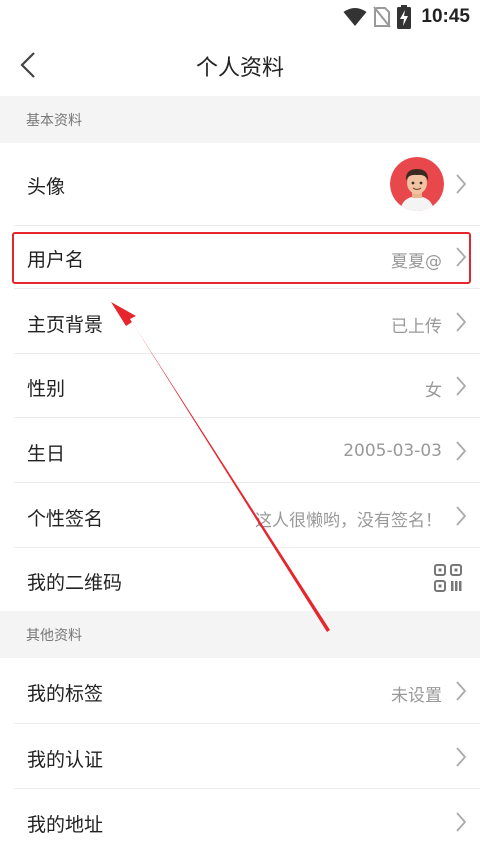  What do you see at coordinates (54, 636) in the screenshot?
I see `section-title-other: 其他资料` at bounding box center [54, 636].